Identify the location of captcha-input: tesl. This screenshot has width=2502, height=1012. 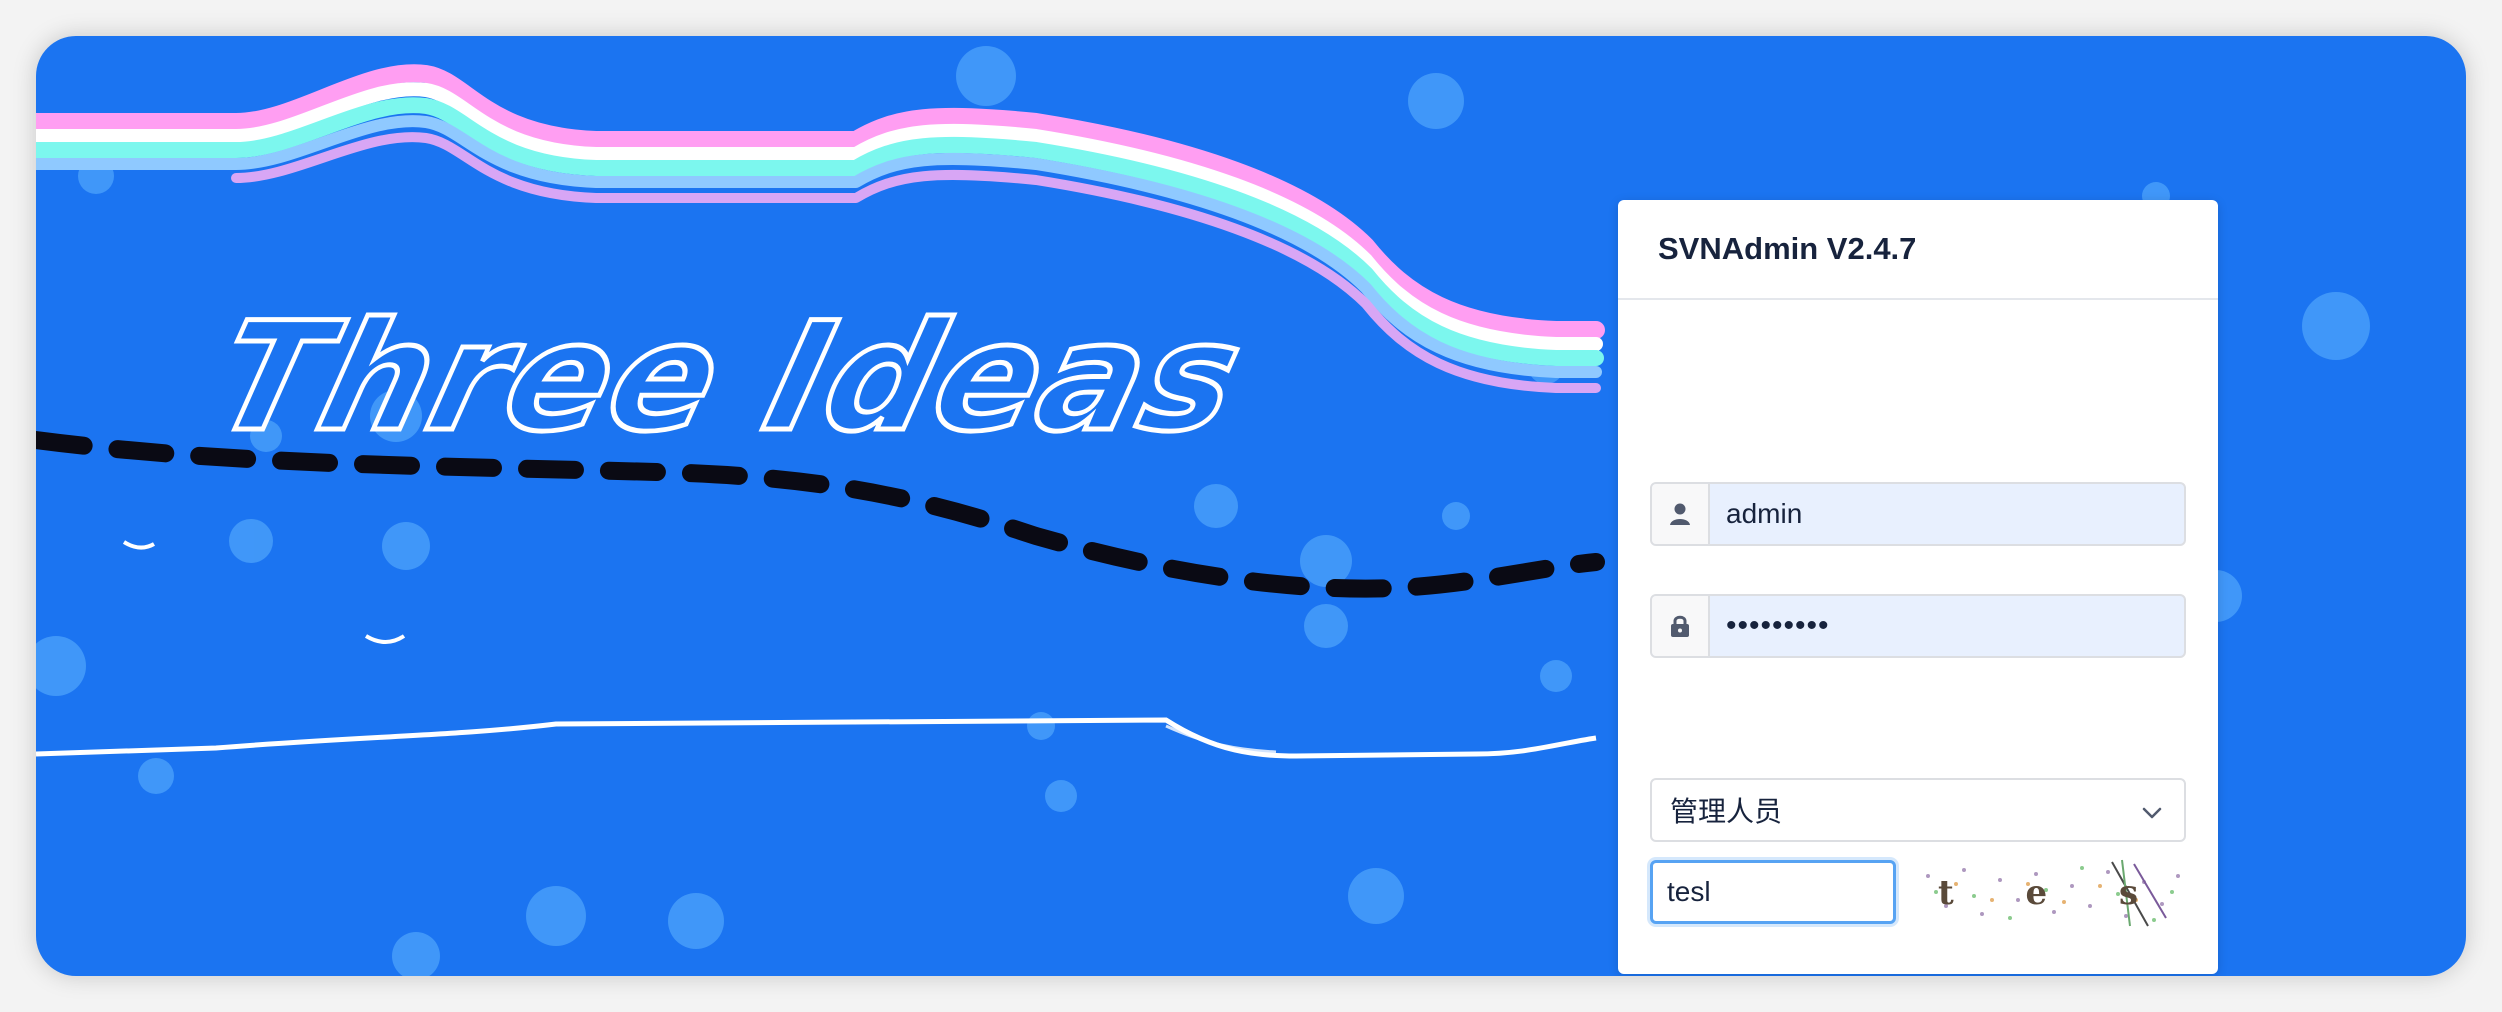
(1773, 892).